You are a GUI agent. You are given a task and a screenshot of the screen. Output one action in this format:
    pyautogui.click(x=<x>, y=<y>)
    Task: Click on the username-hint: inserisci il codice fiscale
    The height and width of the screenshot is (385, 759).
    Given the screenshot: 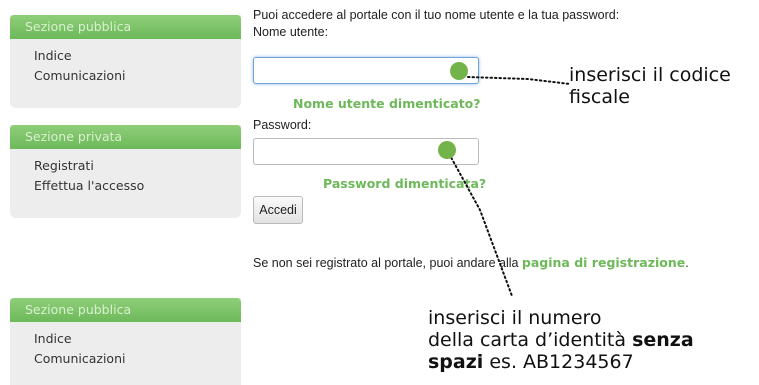 What is the action you would take?
    pyautogui.click(x=650, y=86)
    